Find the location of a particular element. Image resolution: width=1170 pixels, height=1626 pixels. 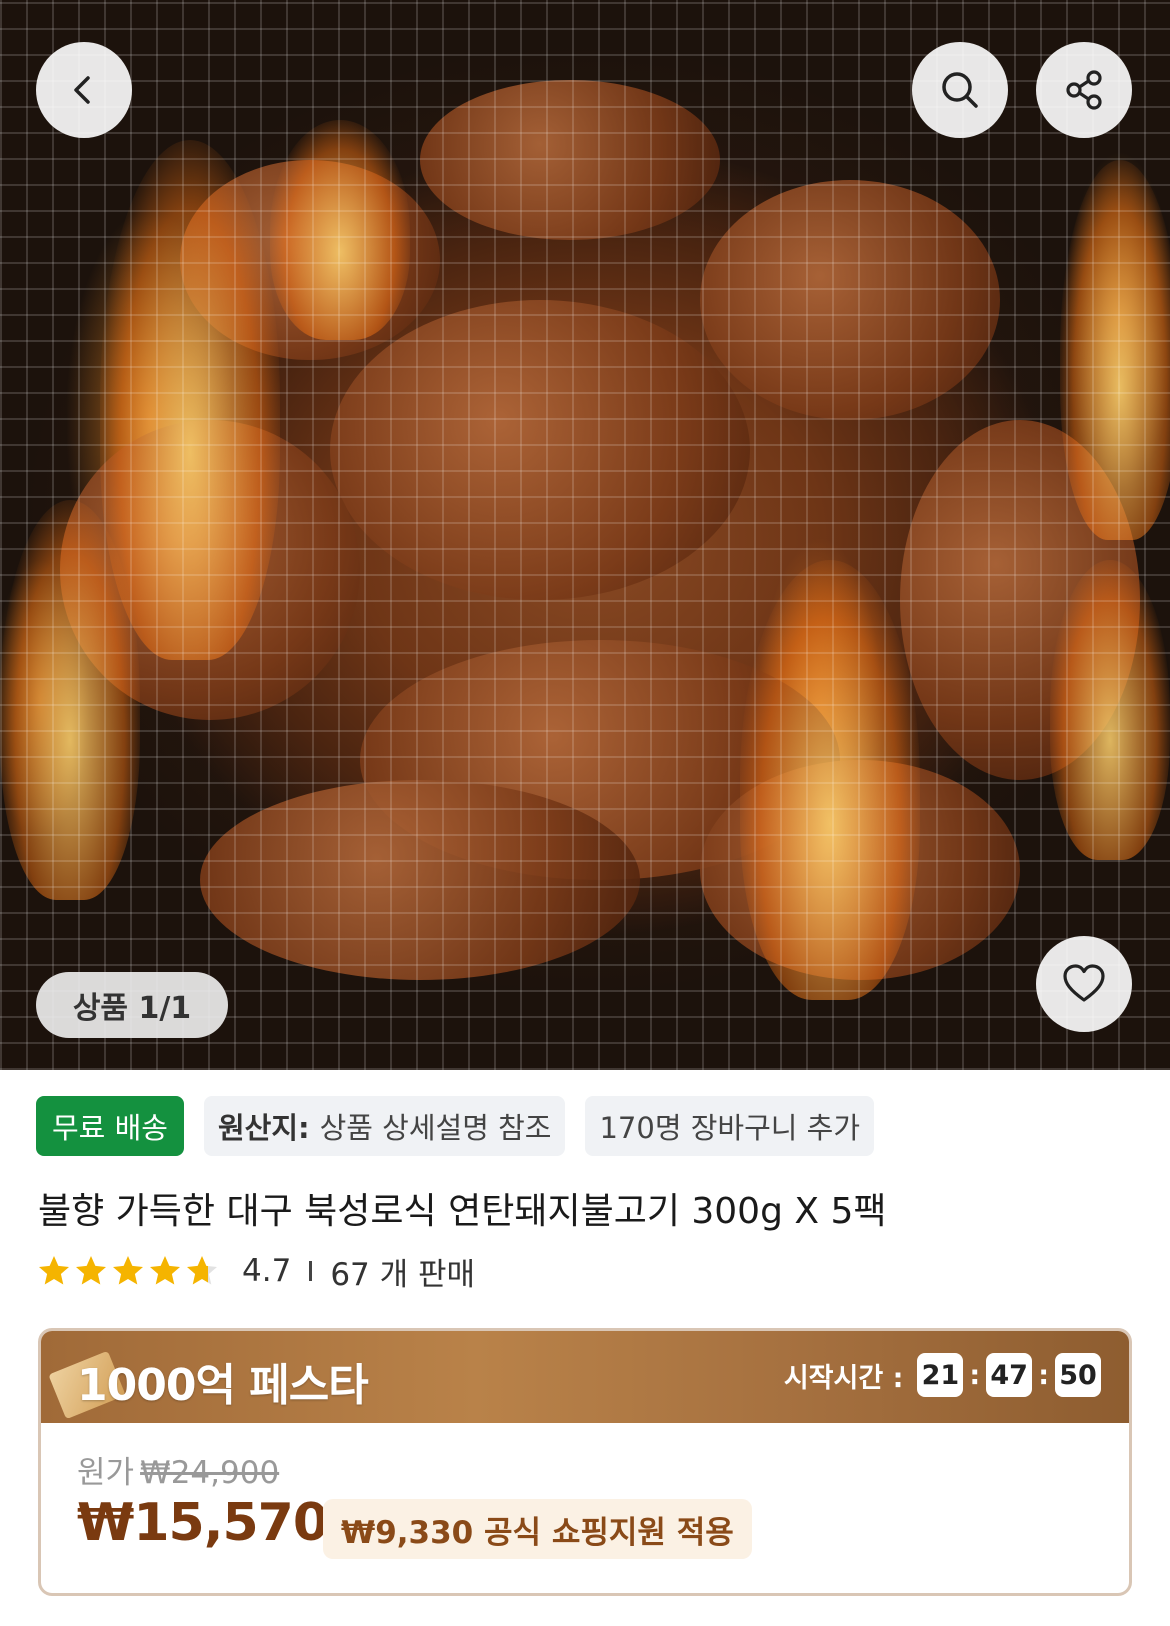

rating-value: 4.7 is located at coordinates (267, 1271).